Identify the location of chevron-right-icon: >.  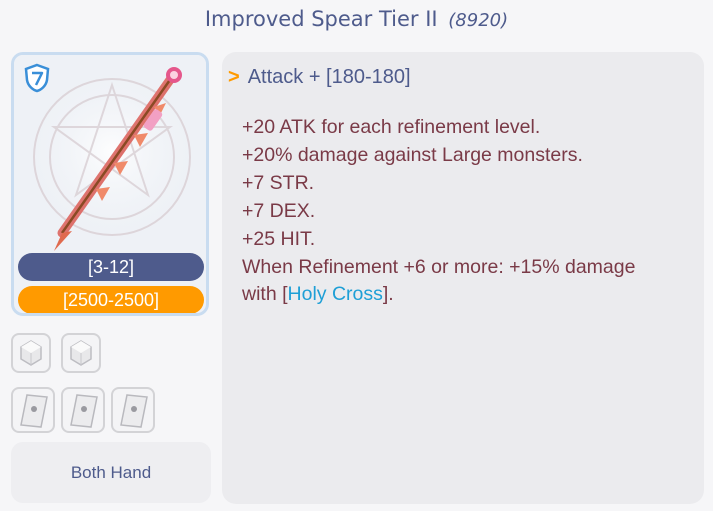
(234, 77).